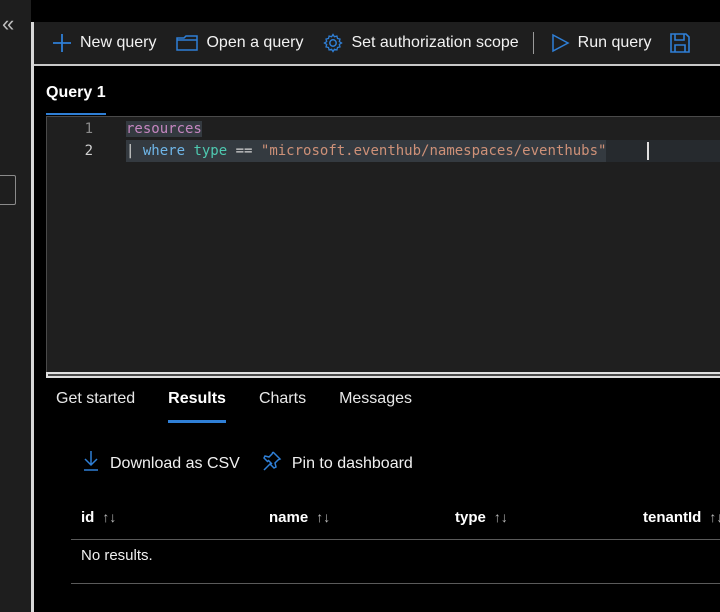 This screenshot has width=720, height=612. I want to click on set-authorization-scope-button: Set authorization scope, so click(421, 43).